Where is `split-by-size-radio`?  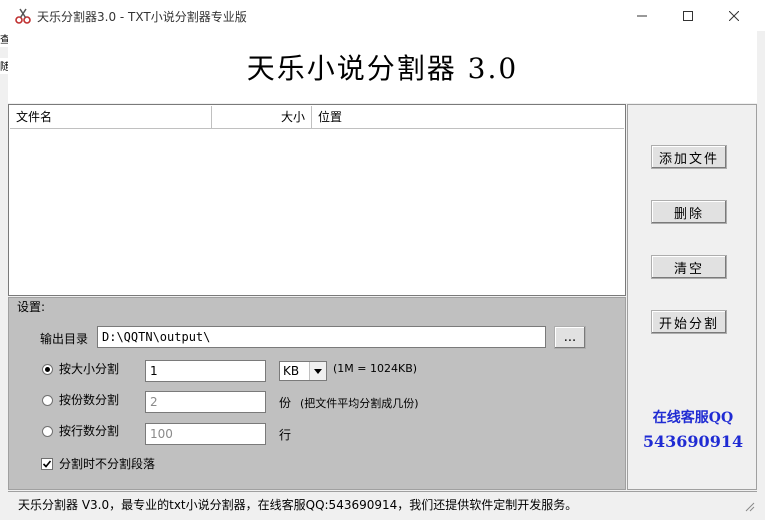 split-by-size-radio is located at coordinates (47, 369).